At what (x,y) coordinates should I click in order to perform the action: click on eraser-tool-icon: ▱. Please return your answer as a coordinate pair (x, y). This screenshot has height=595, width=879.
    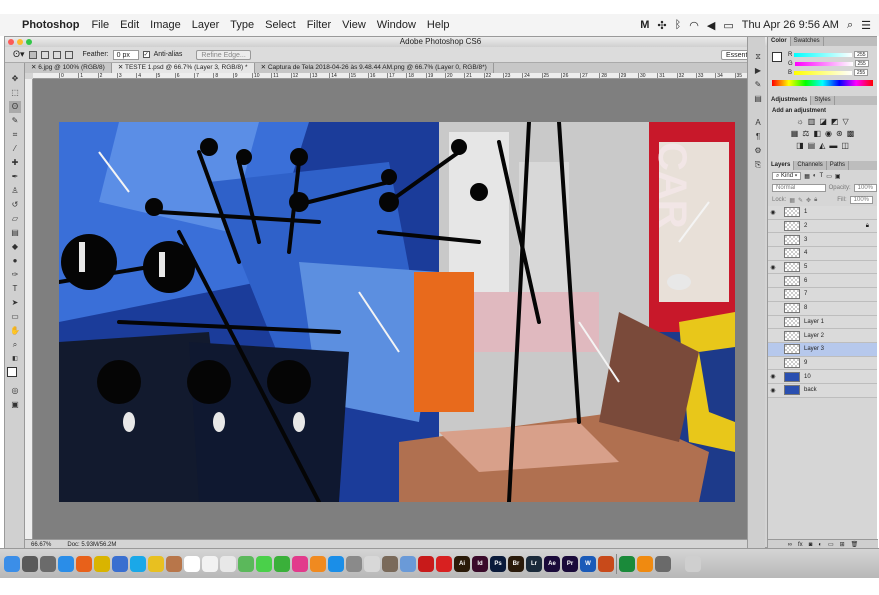
    Looking at the image, I should click on (15, 219).